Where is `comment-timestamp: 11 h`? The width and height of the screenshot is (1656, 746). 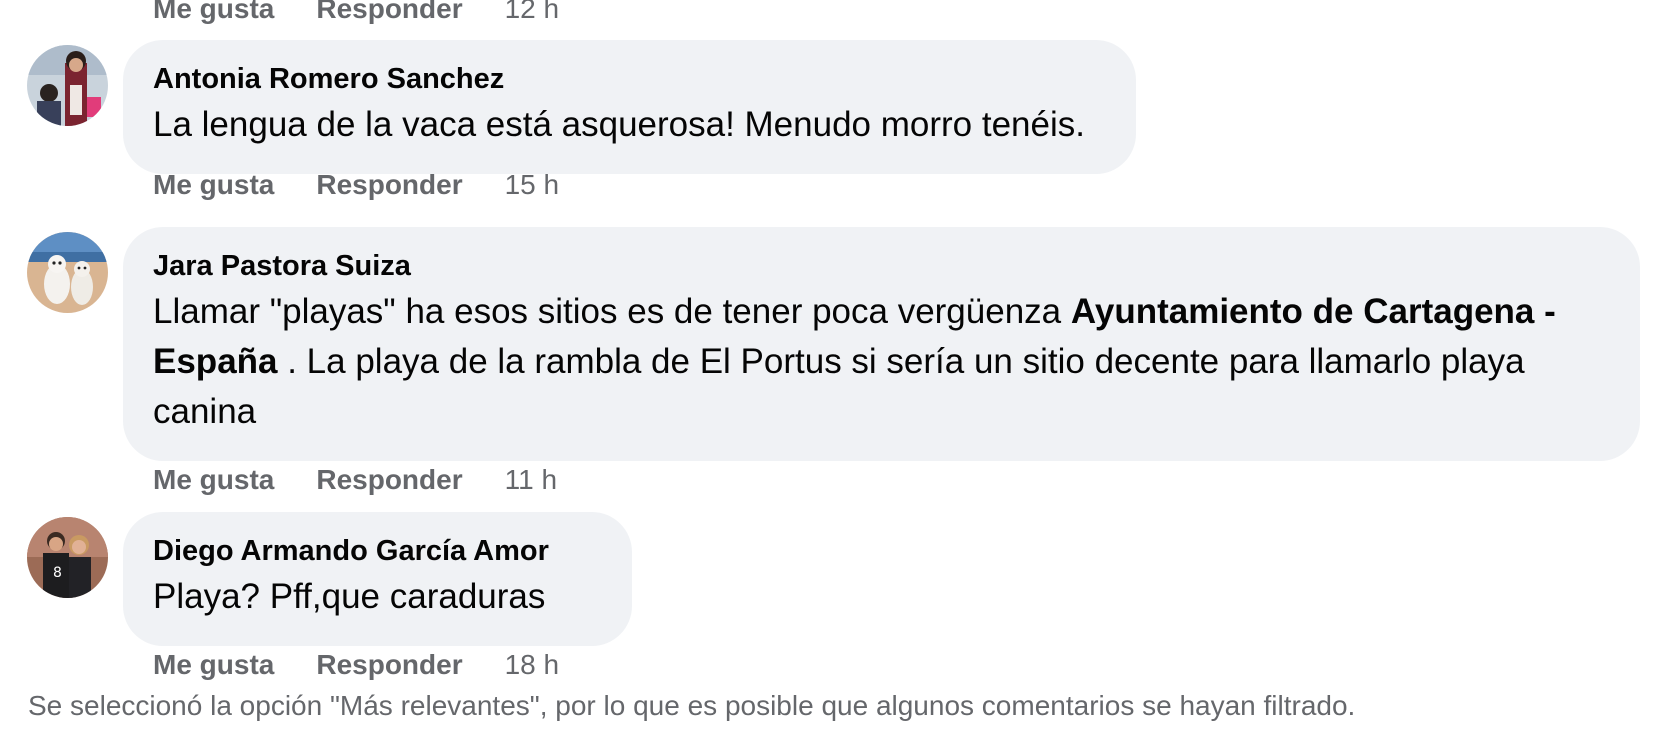 comment-timestamp: 11 h is located at coordinates (531, 480).